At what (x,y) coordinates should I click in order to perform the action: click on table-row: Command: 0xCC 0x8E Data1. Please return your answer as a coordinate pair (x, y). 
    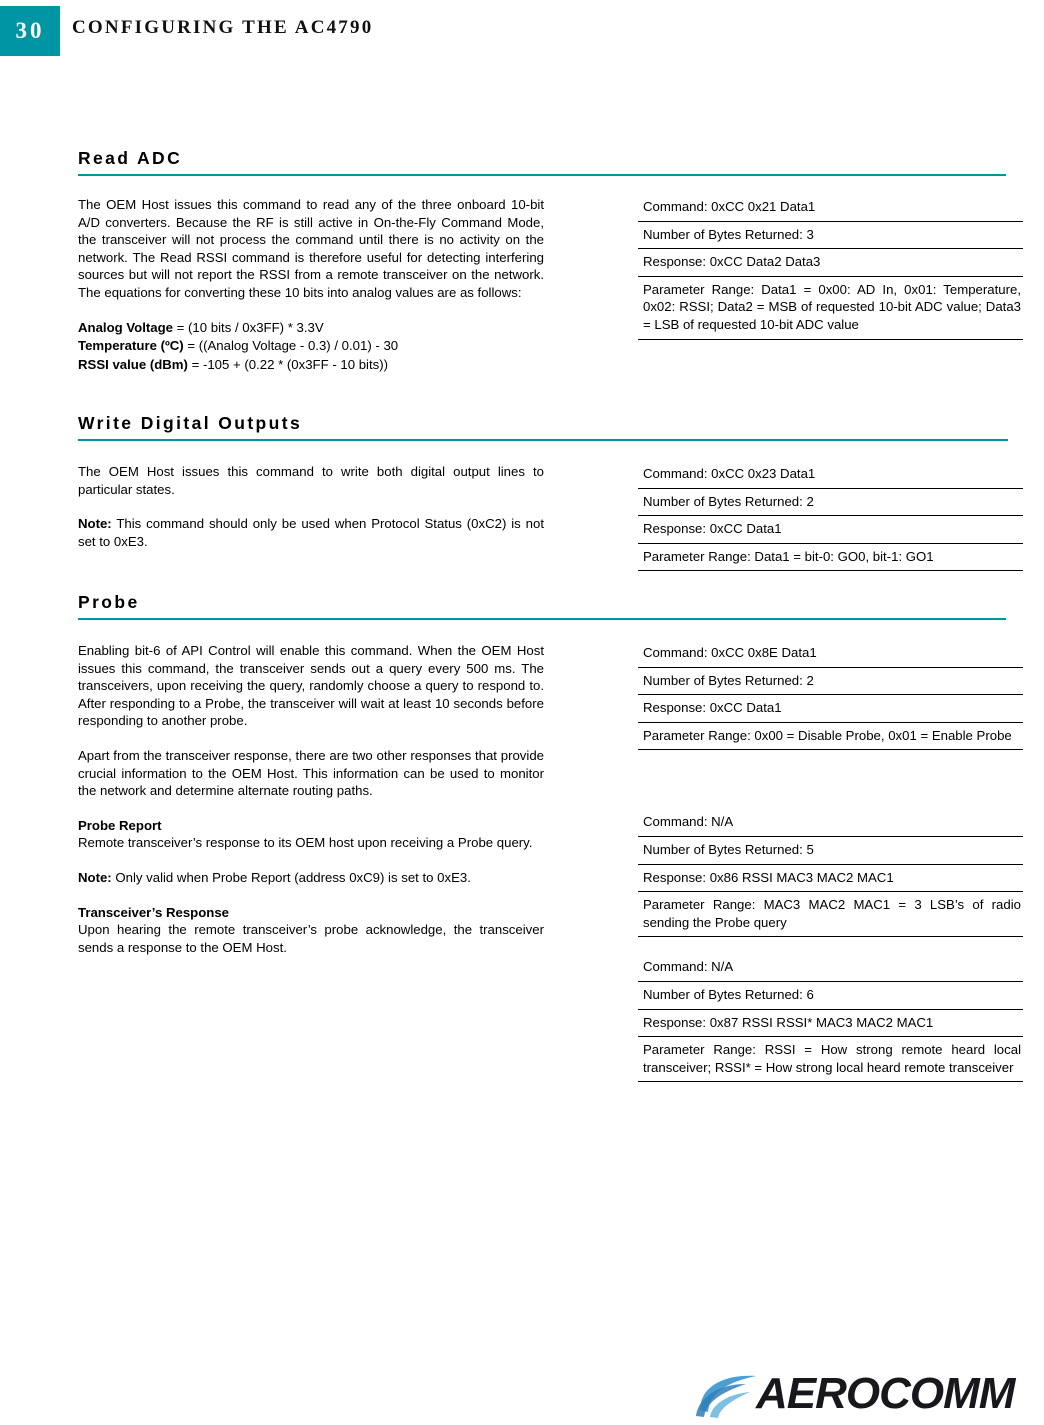
    Looking at the image, I should click on (830, 655).